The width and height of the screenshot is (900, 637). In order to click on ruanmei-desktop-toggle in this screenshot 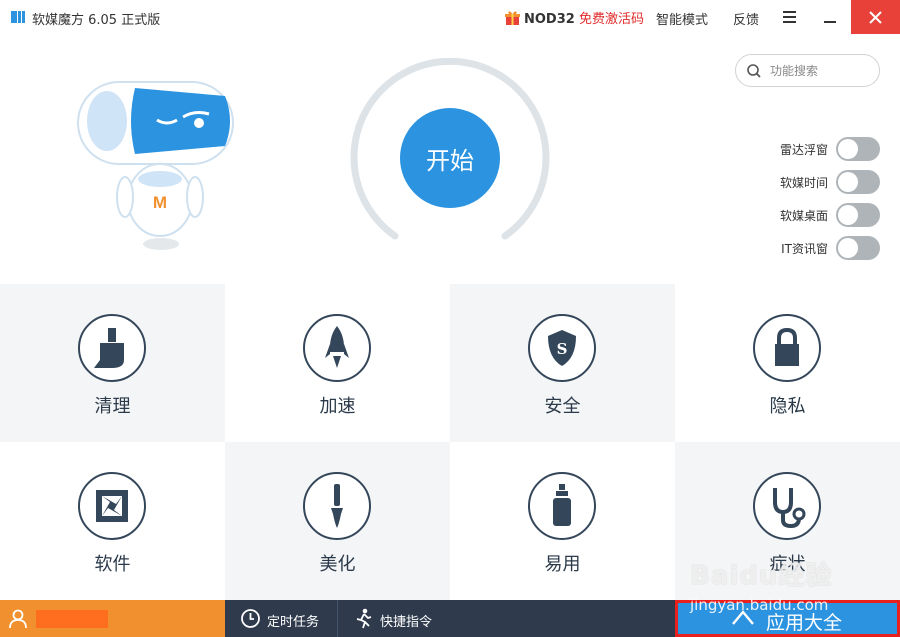, I will do `click(858, 215)`.